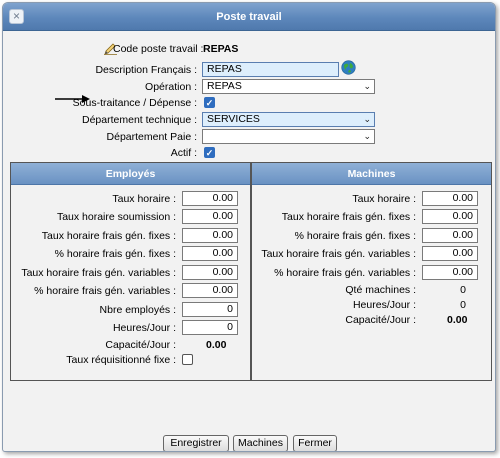 This screenshot has width=500, height=458. Describe the element at coordinates (260, 443) in the screenshot. I see `machines-button: Machines` at that location.